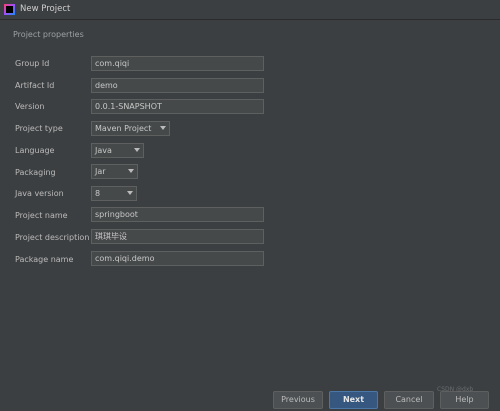 The height and width of the screenshot is (411, 500). What do you see at coordinates (103, 150) in the screenshot?
I see `language-value: Java` at bounding box center [103, 150].